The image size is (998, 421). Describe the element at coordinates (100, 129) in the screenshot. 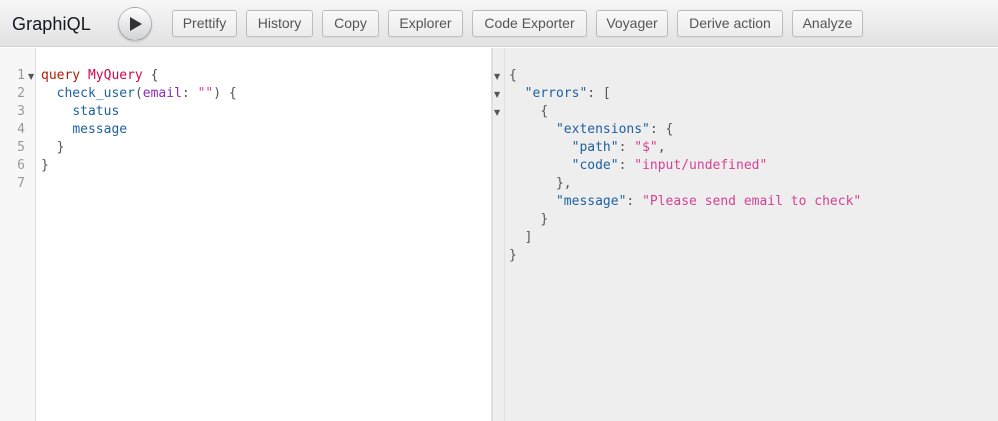

I see `code-line: message` at that location.